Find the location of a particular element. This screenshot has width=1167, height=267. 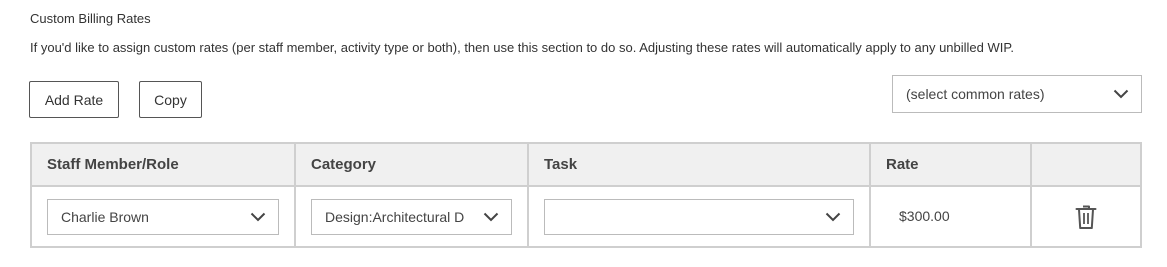

header-actions is located at coordinates (1086, 164).